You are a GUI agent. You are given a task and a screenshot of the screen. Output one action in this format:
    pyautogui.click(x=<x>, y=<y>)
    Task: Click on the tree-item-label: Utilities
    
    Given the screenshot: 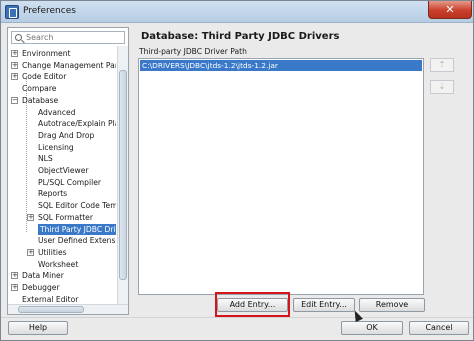 What is the action you would take?
    pyautogui.click(x=52, y=252)
    